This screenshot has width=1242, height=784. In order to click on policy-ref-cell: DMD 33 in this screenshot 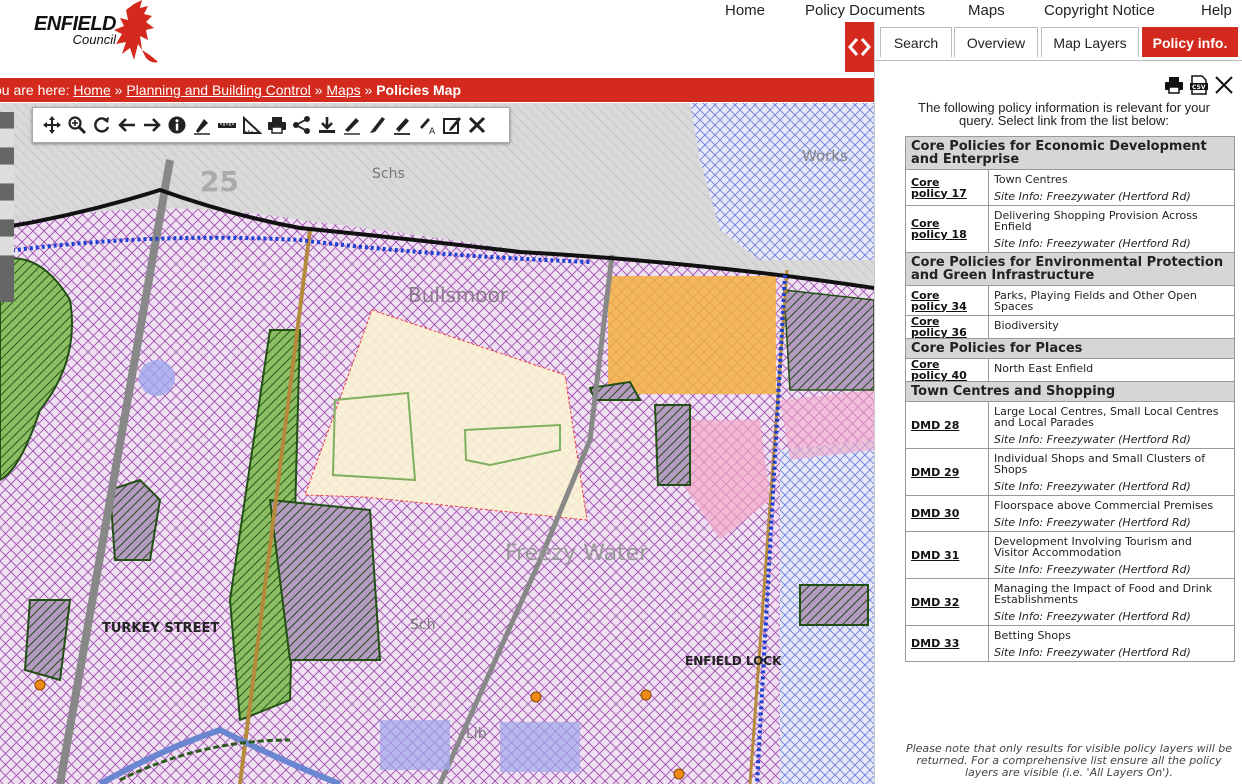, I will do `click(947, 643)`.